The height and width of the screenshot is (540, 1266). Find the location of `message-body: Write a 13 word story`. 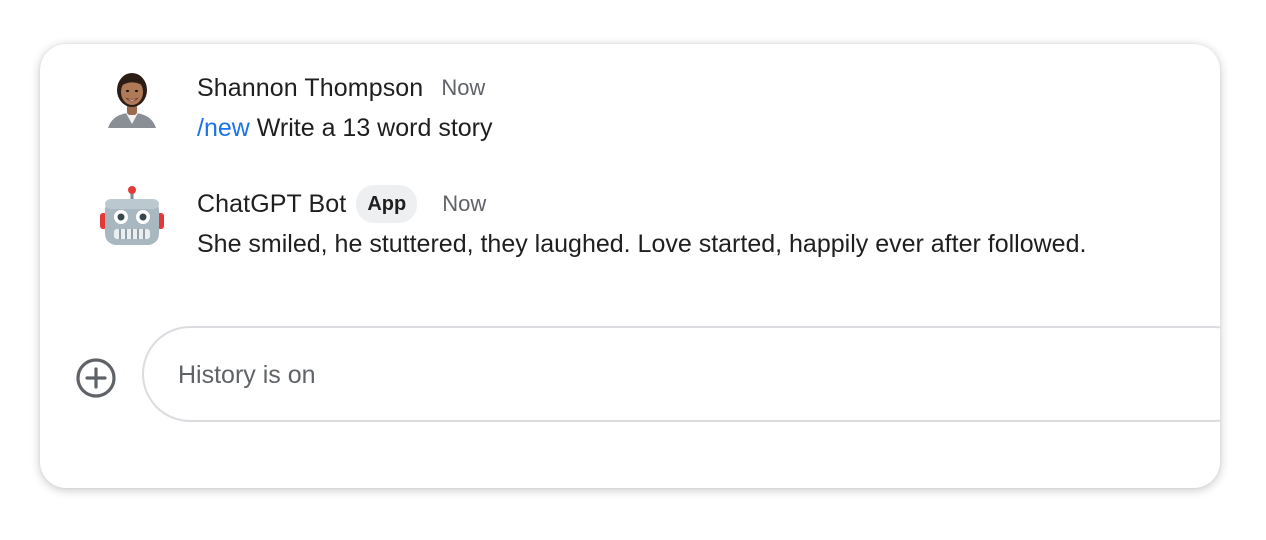

message-body: Write a 13 word story is located at coordinates (371, 128).